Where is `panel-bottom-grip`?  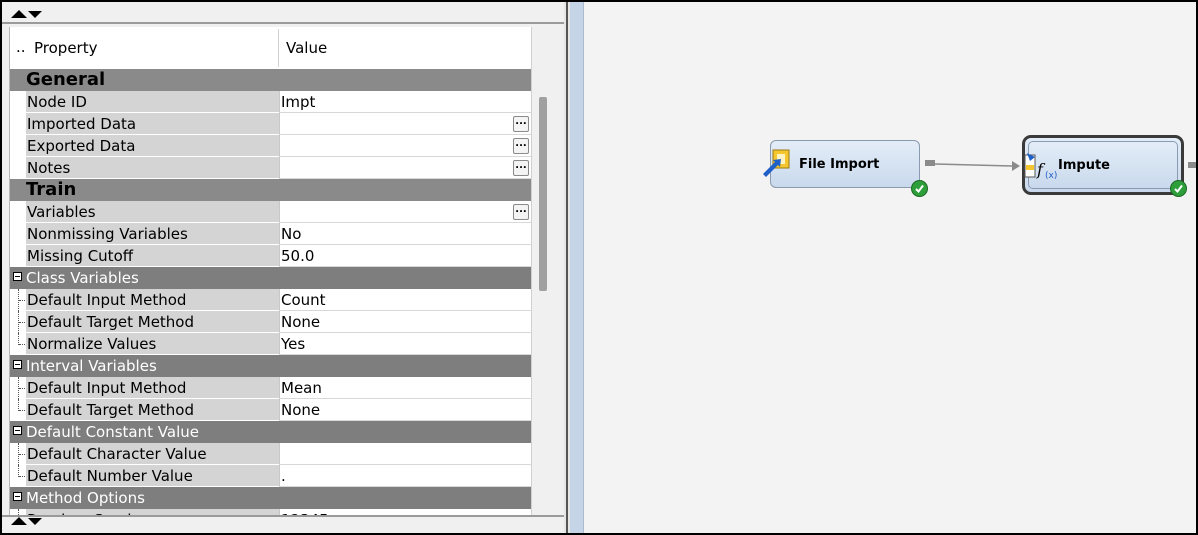
panel-bottom-grip is located at coordinates (283, 516).